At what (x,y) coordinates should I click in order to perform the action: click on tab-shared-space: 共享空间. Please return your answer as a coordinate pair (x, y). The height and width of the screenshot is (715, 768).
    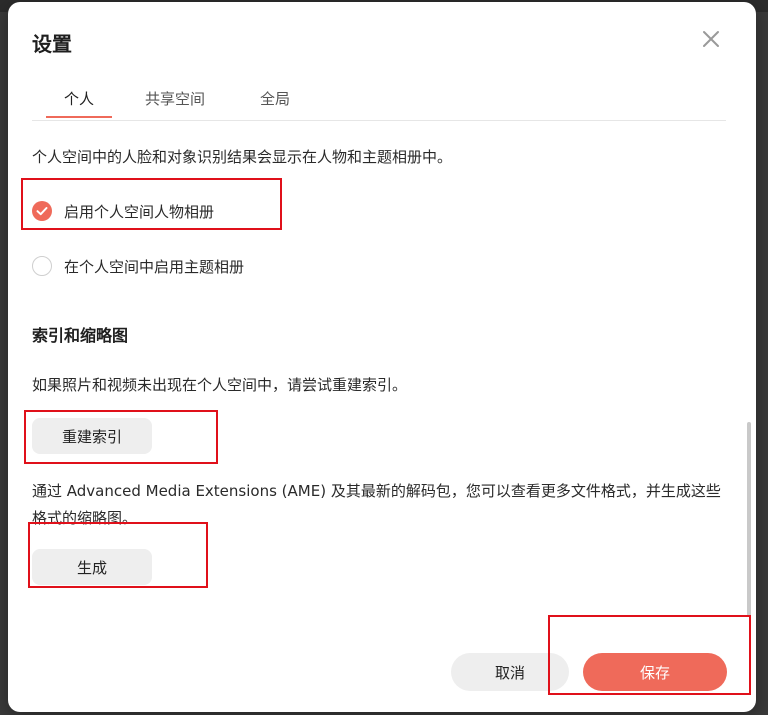
    Looking at the image, I should click on (175, 102).